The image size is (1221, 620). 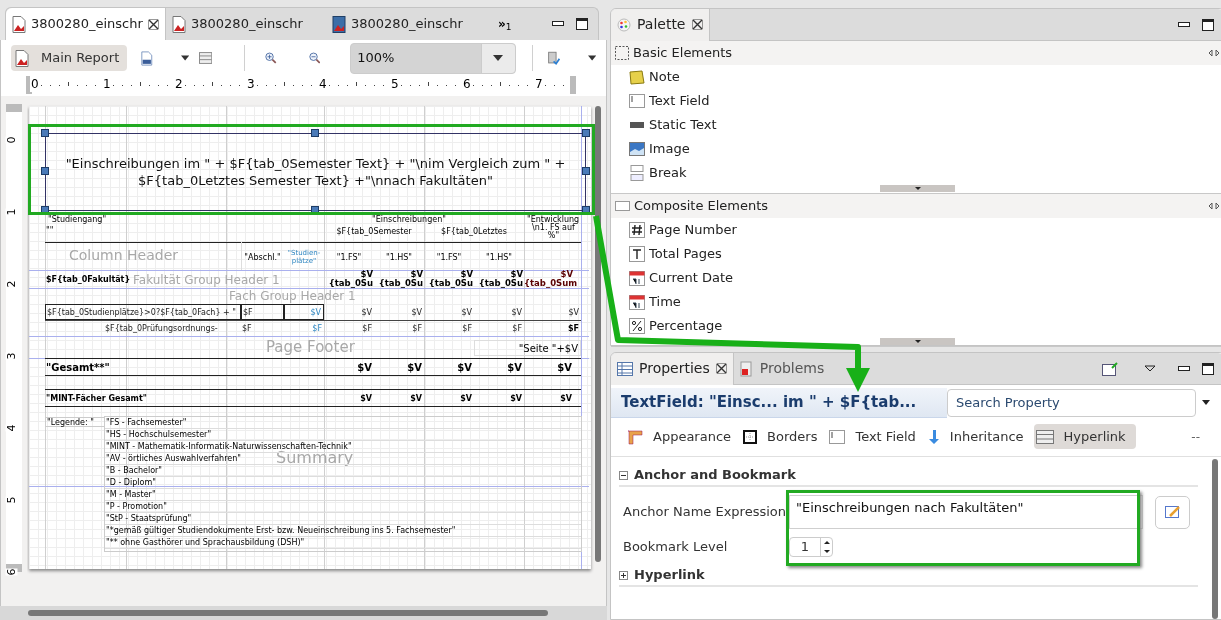 What do you see at coordinates (916, 254) in the screenshot?
I see `palette-item: Total Pages` at bounding box center [916, 254].